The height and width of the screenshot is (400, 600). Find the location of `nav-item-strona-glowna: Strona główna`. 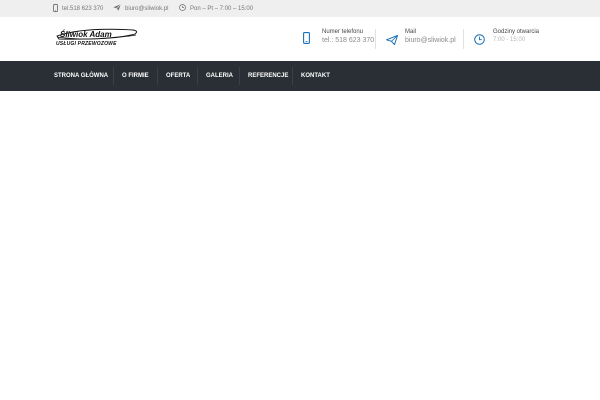

nav-item-strona-glowna: Strona główna is located at coordinates (81, 76).